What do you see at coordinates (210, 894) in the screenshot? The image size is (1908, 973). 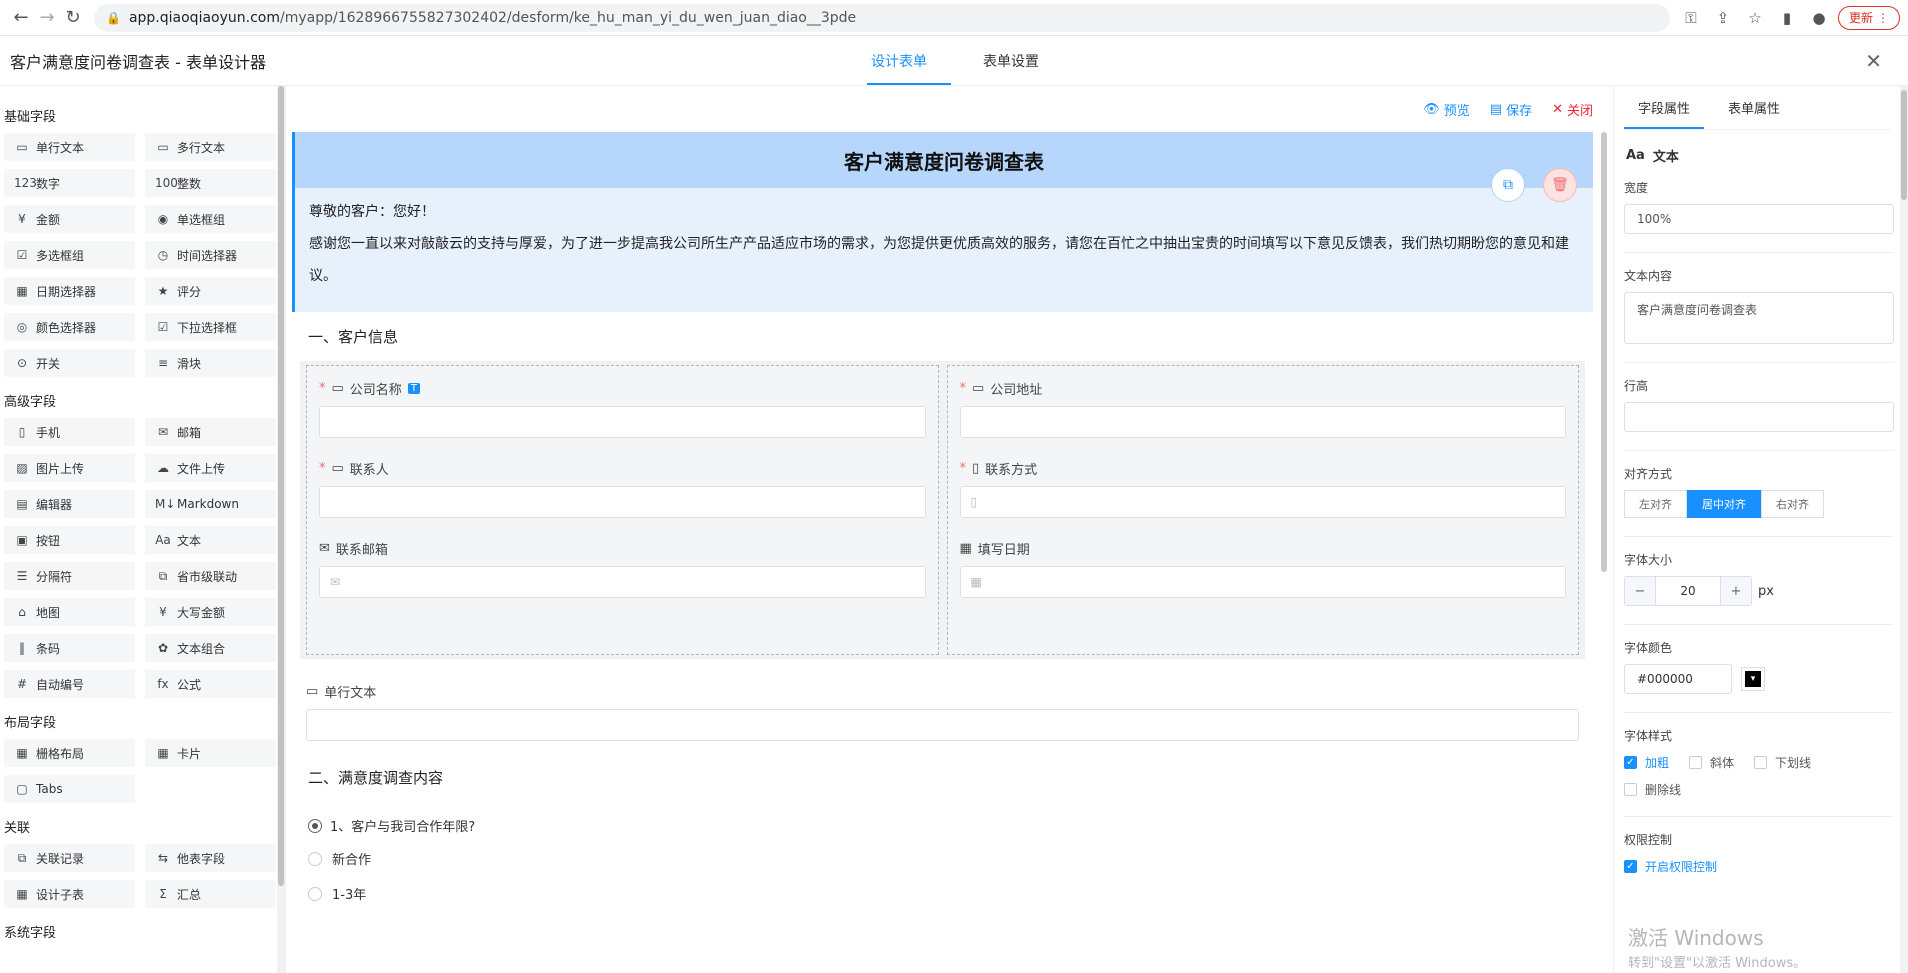 I see `palette-item: Σ 汇总` at bounding box center [210, 894].